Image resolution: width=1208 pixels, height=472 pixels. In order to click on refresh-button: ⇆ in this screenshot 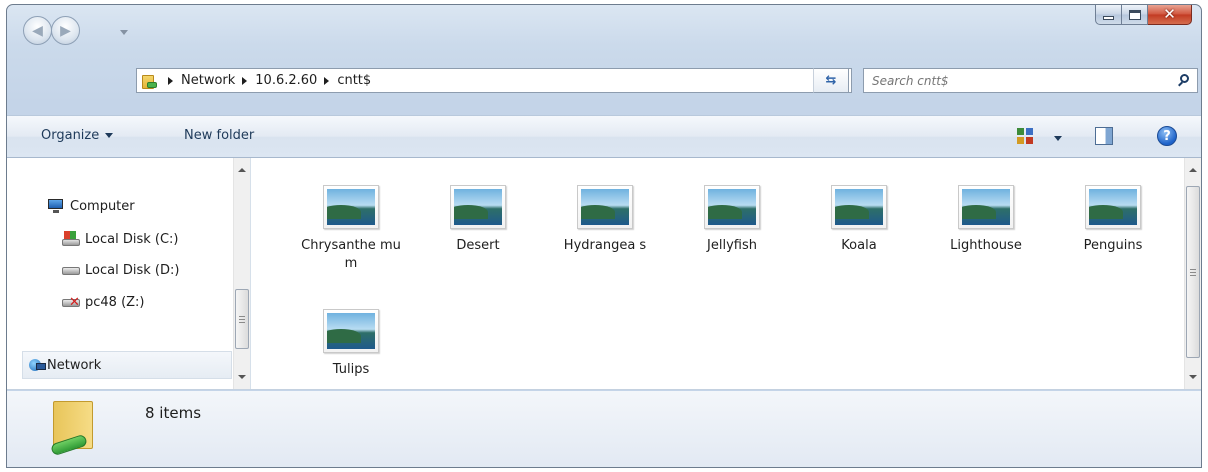, I will do `click(831, 80)`.